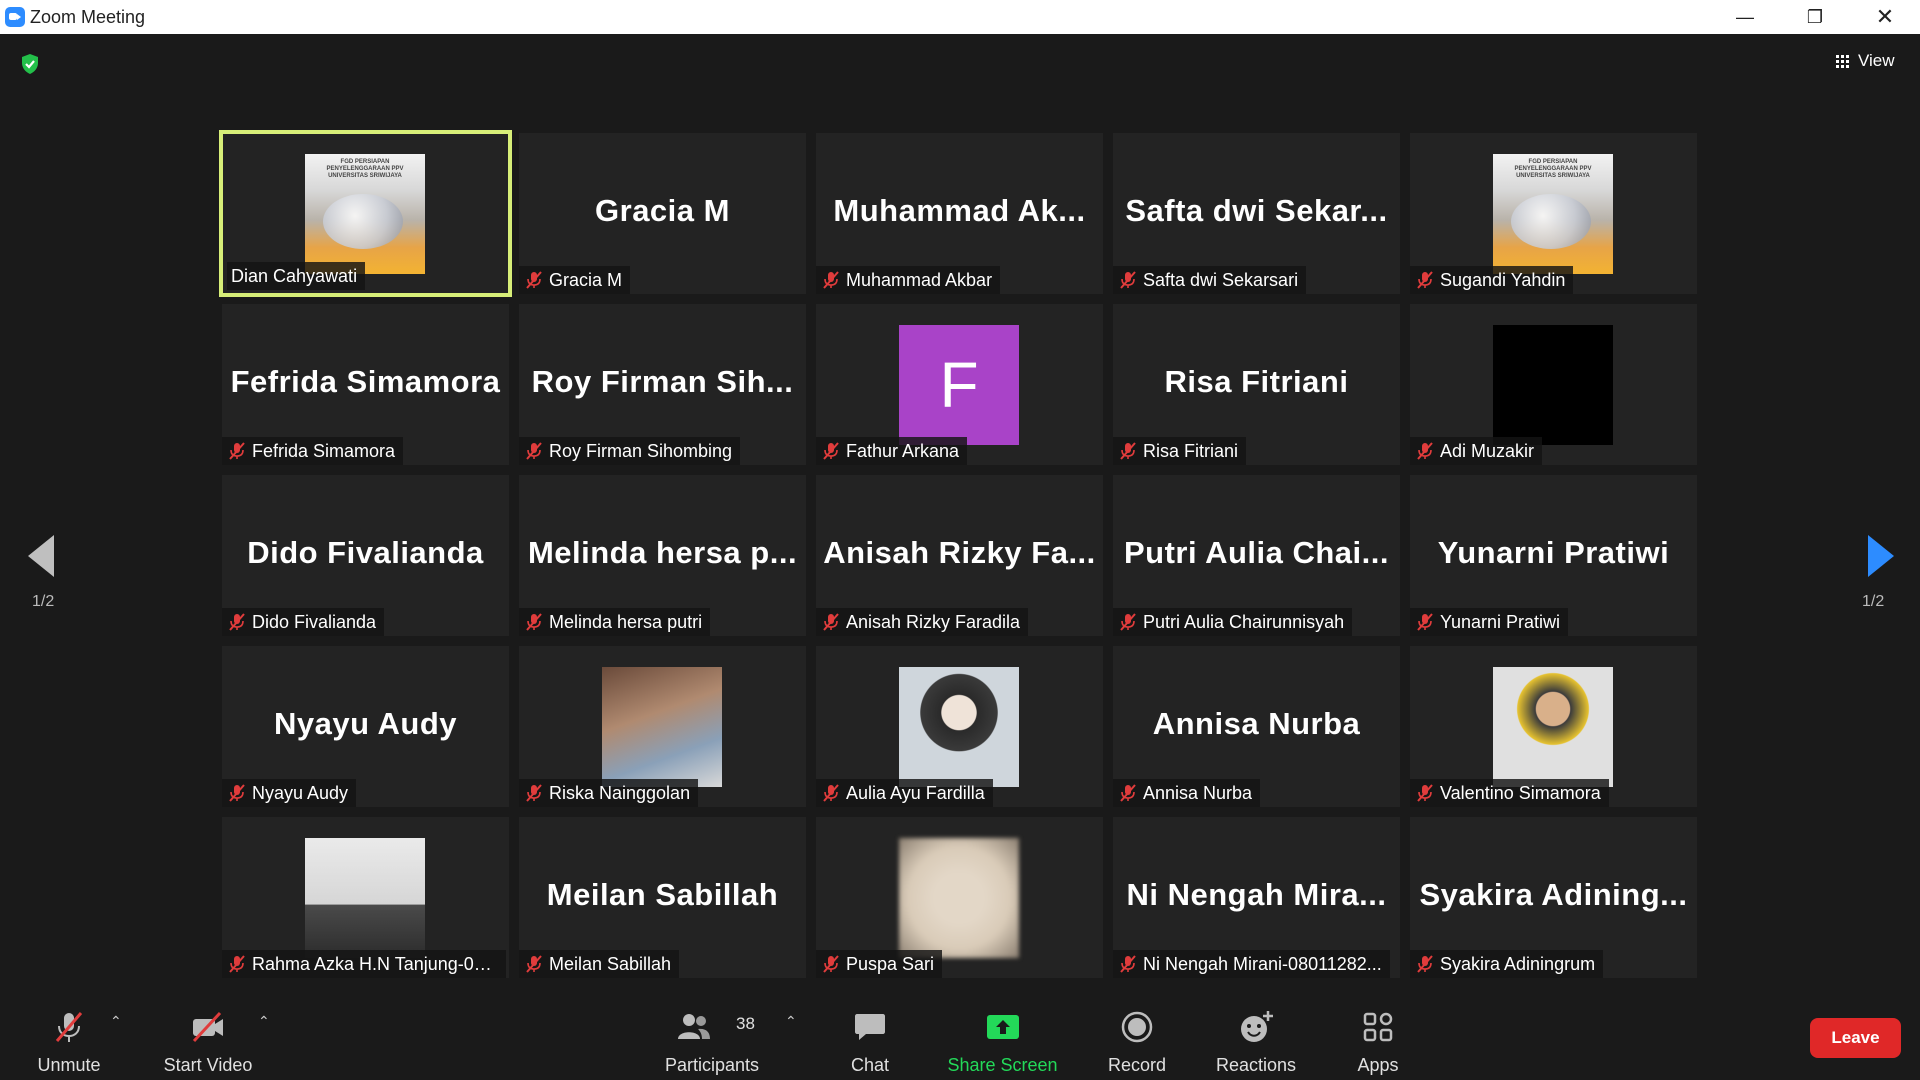  I want to click on participant-video-feed, so click(959, 727).